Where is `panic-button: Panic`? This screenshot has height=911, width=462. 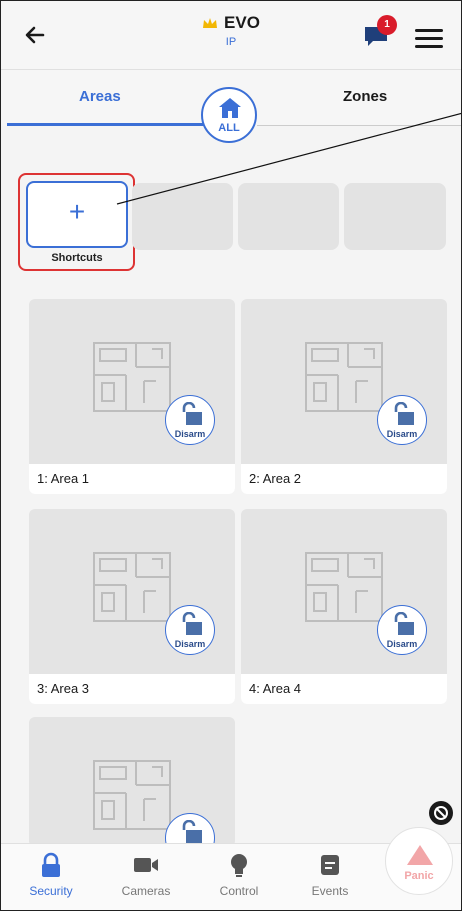
panic-button: Panic is located at coordinates (419, 861).